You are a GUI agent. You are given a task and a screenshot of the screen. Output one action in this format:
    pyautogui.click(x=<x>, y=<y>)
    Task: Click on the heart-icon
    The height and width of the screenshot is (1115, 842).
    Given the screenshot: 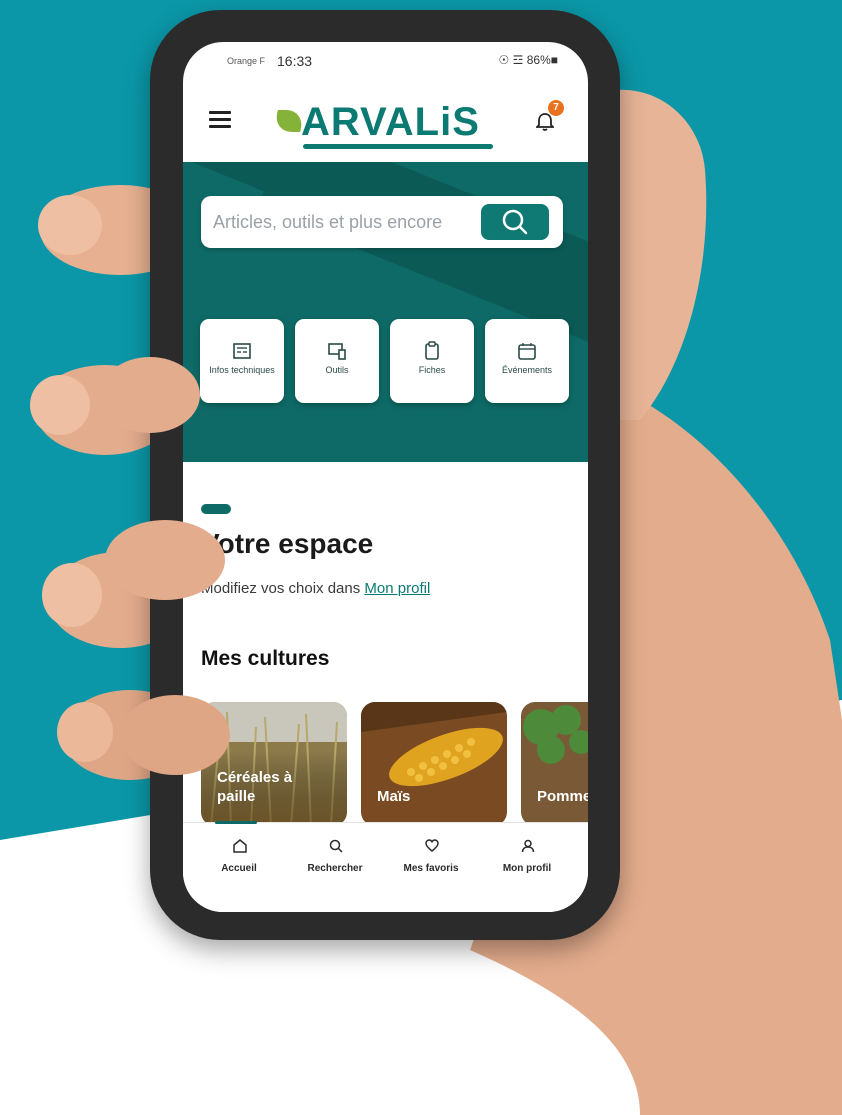 What is the action you would take?
    pyautogui.click(x=432, y=845)
    